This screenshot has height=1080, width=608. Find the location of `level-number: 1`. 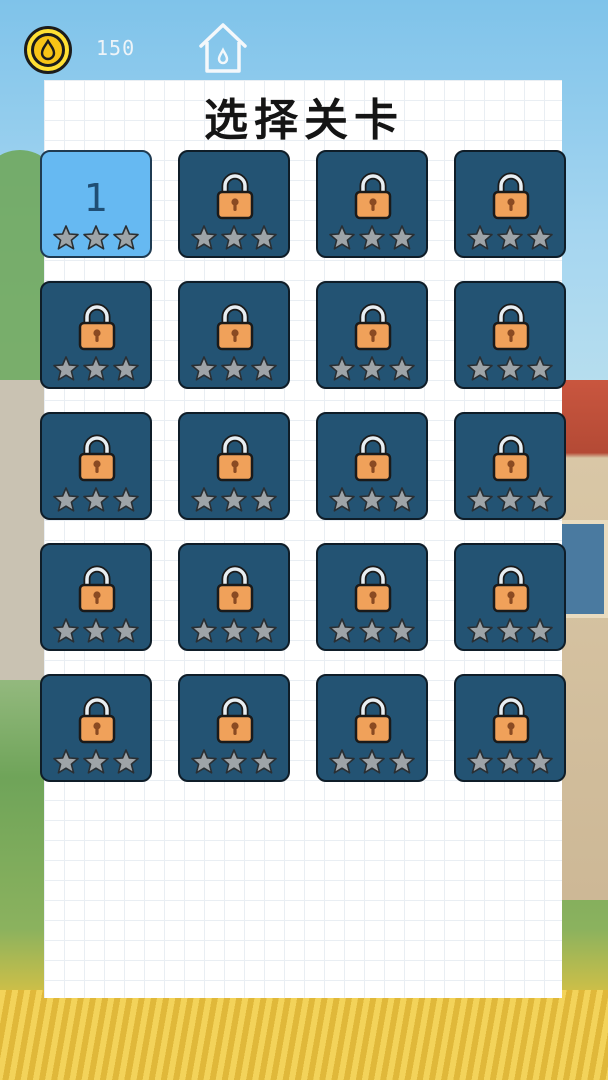

level-number: 1 is located at coordinates (96, 198).